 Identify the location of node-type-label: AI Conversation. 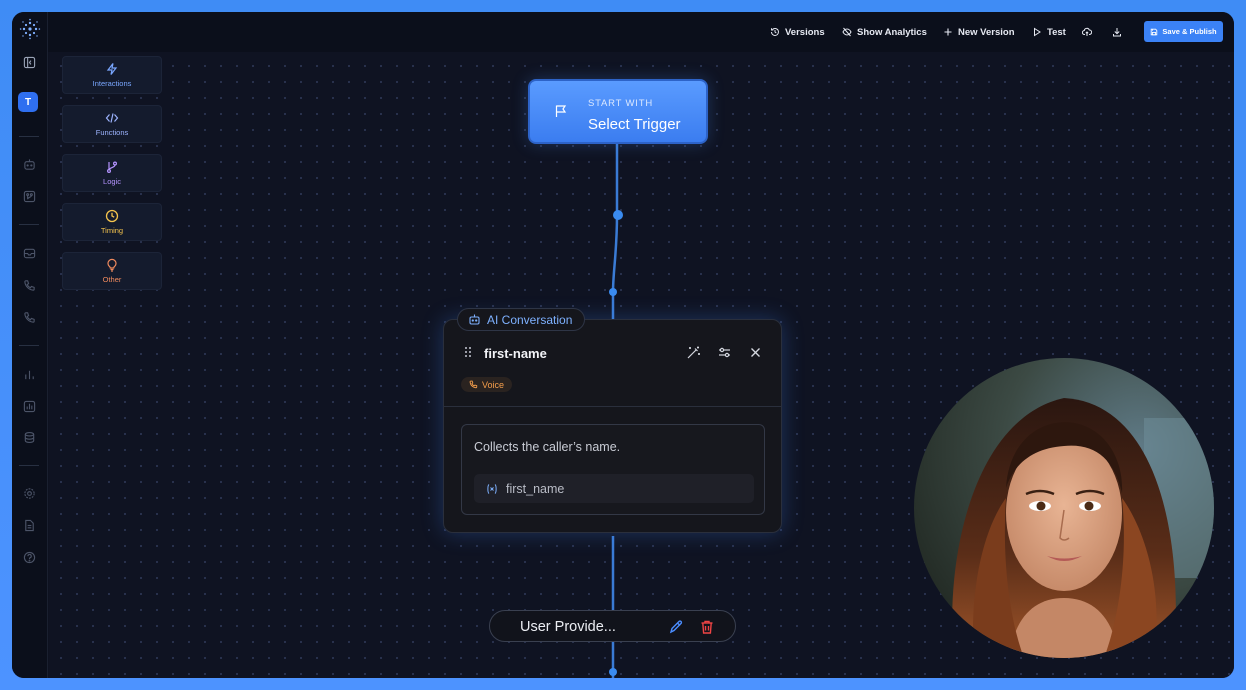
(530, 319).